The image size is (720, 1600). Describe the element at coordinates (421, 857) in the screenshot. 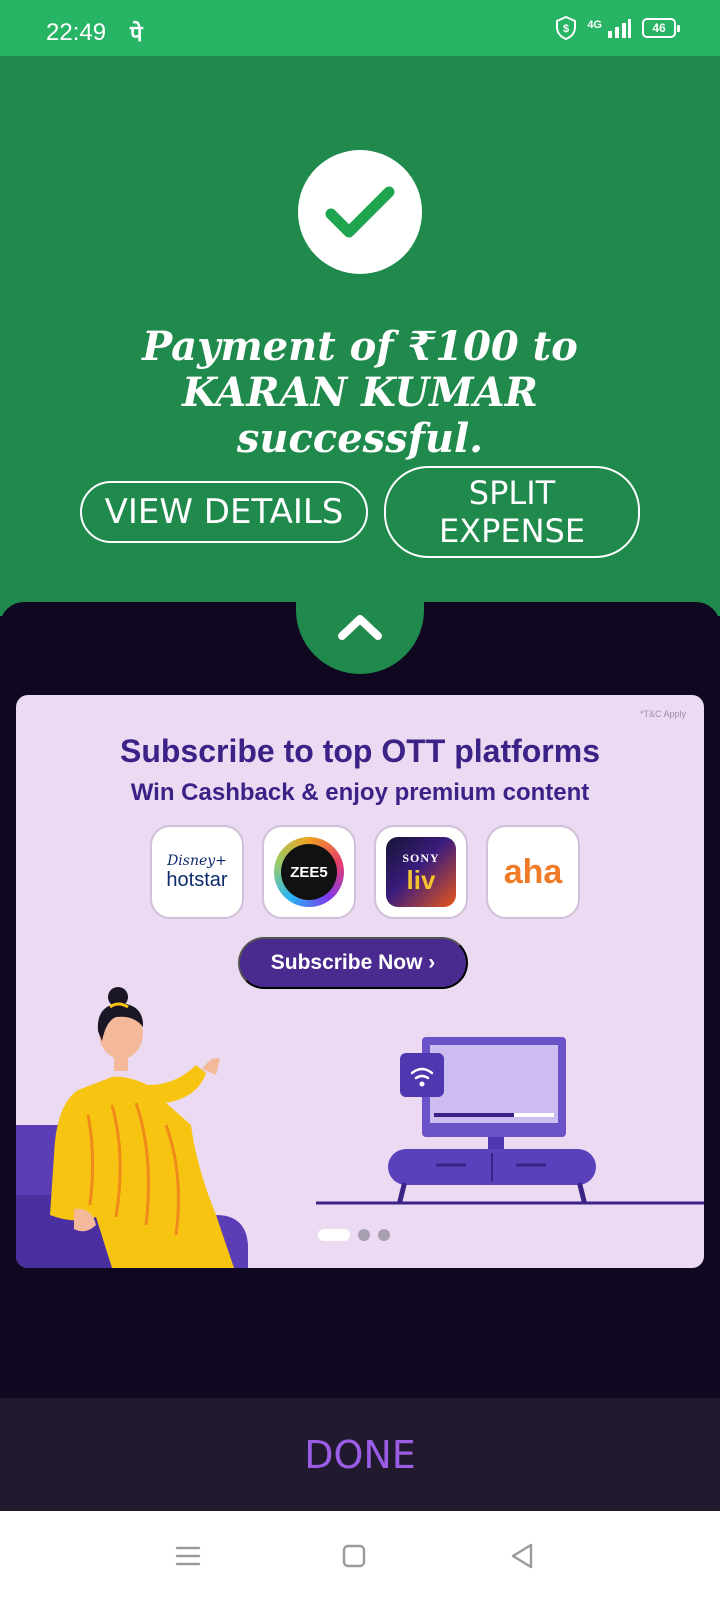

I see `sonyliv-line1: SONY` at that location.